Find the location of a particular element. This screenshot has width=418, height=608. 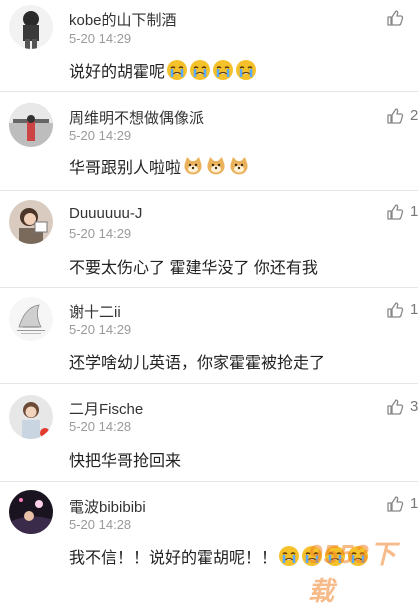

comment-text: 华哥跟别人啦啦 is located at coordinates (159, 166).